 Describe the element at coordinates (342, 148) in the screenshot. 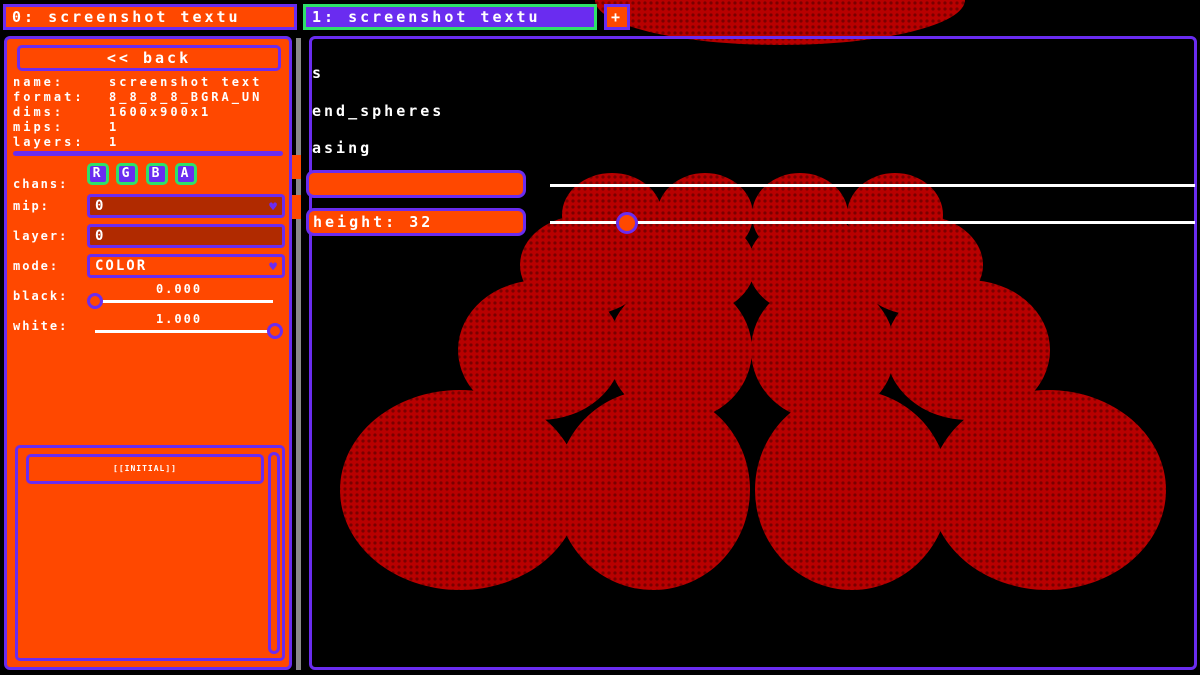

I see `viewport-label-3: asing` at that location.